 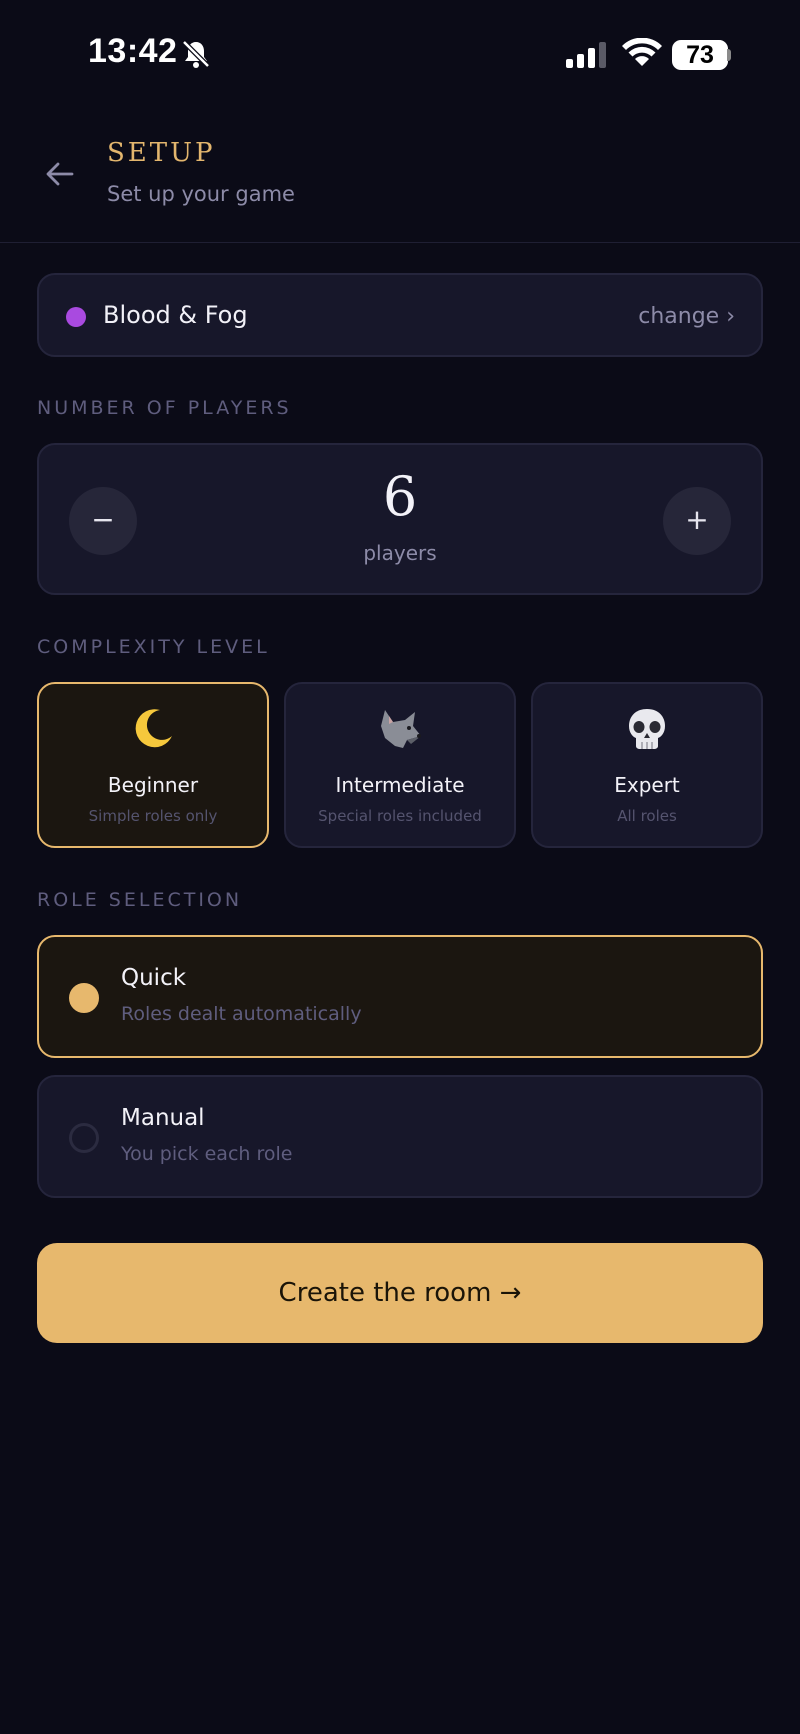 What do you see at coordinates (400, 553) in the screenshot?
I see `player-unit-label: players` at bounding box center [400, 553].